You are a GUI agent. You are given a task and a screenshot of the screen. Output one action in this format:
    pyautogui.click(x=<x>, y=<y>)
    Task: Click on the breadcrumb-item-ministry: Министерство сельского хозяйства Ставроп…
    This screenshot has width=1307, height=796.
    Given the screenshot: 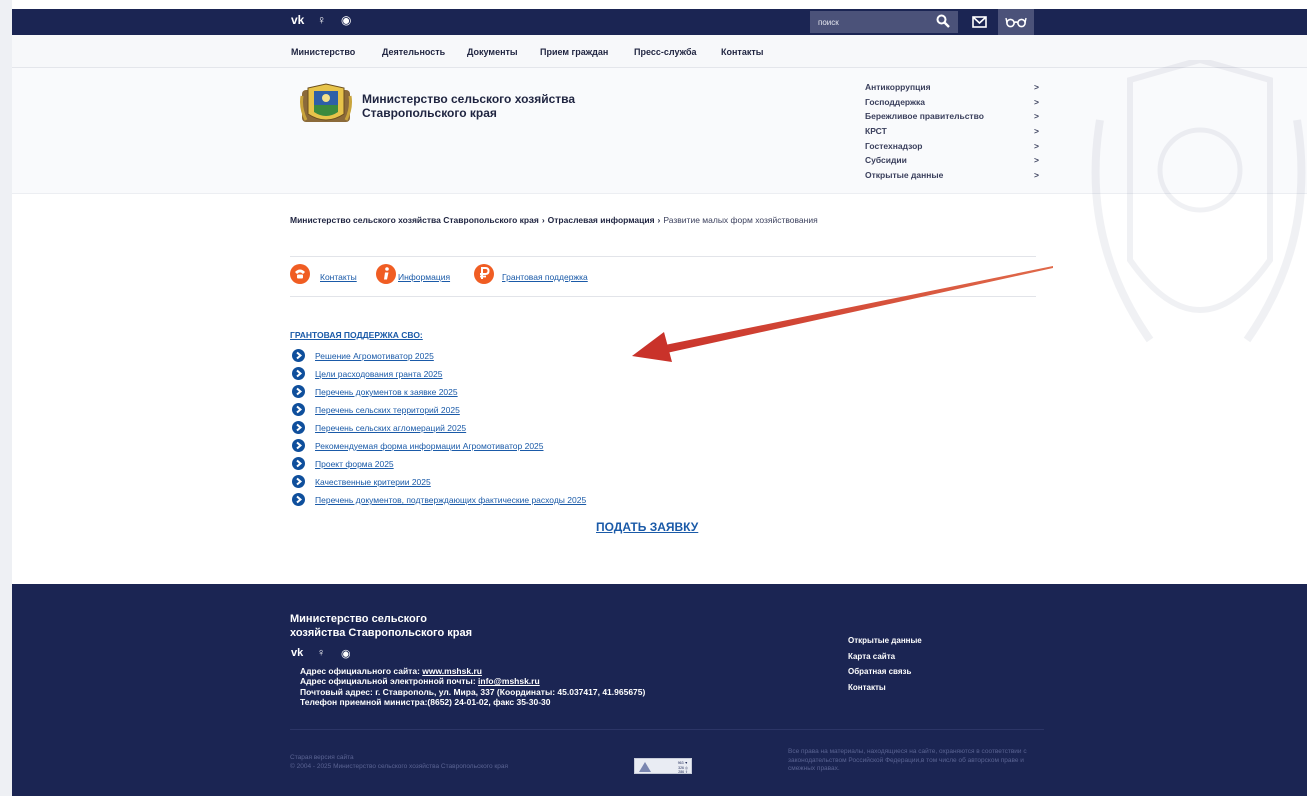 What is the action you would take?
    pyautogui.click(x=414, y=220)
    